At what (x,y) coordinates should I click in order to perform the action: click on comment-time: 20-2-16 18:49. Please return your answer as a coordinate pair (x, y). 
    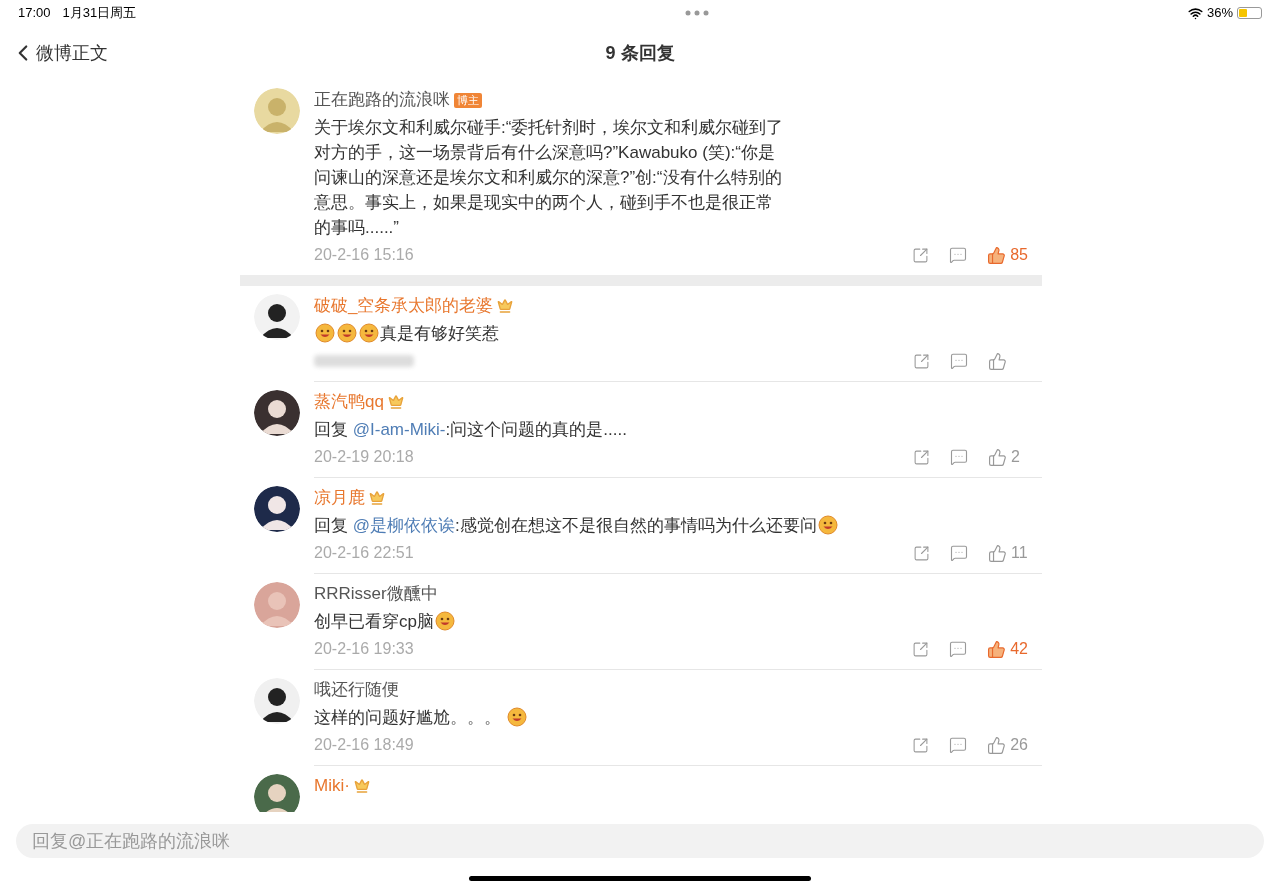
    Looking at the image, I should click on (364, 745).